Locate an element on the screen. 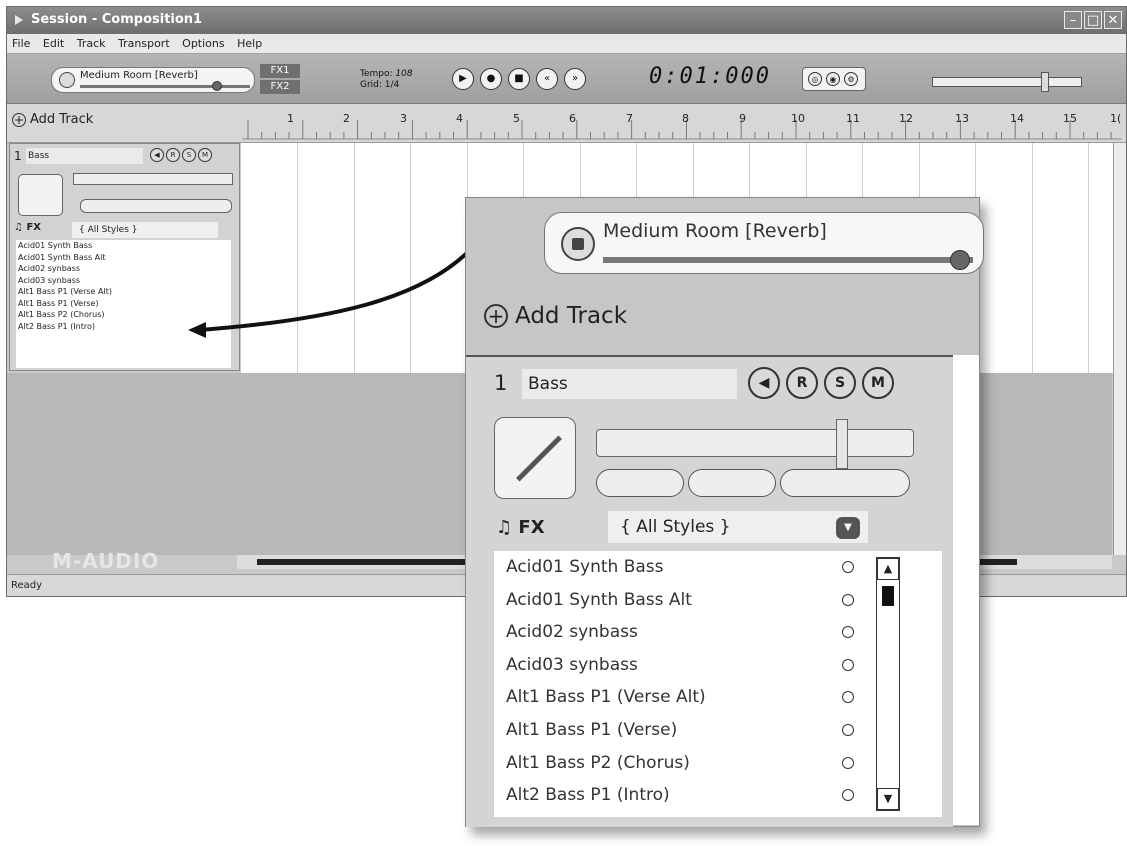 This screenshot has height=857, width=1127. zoom-fx-slider-knob is located at coordinates (960, 260).